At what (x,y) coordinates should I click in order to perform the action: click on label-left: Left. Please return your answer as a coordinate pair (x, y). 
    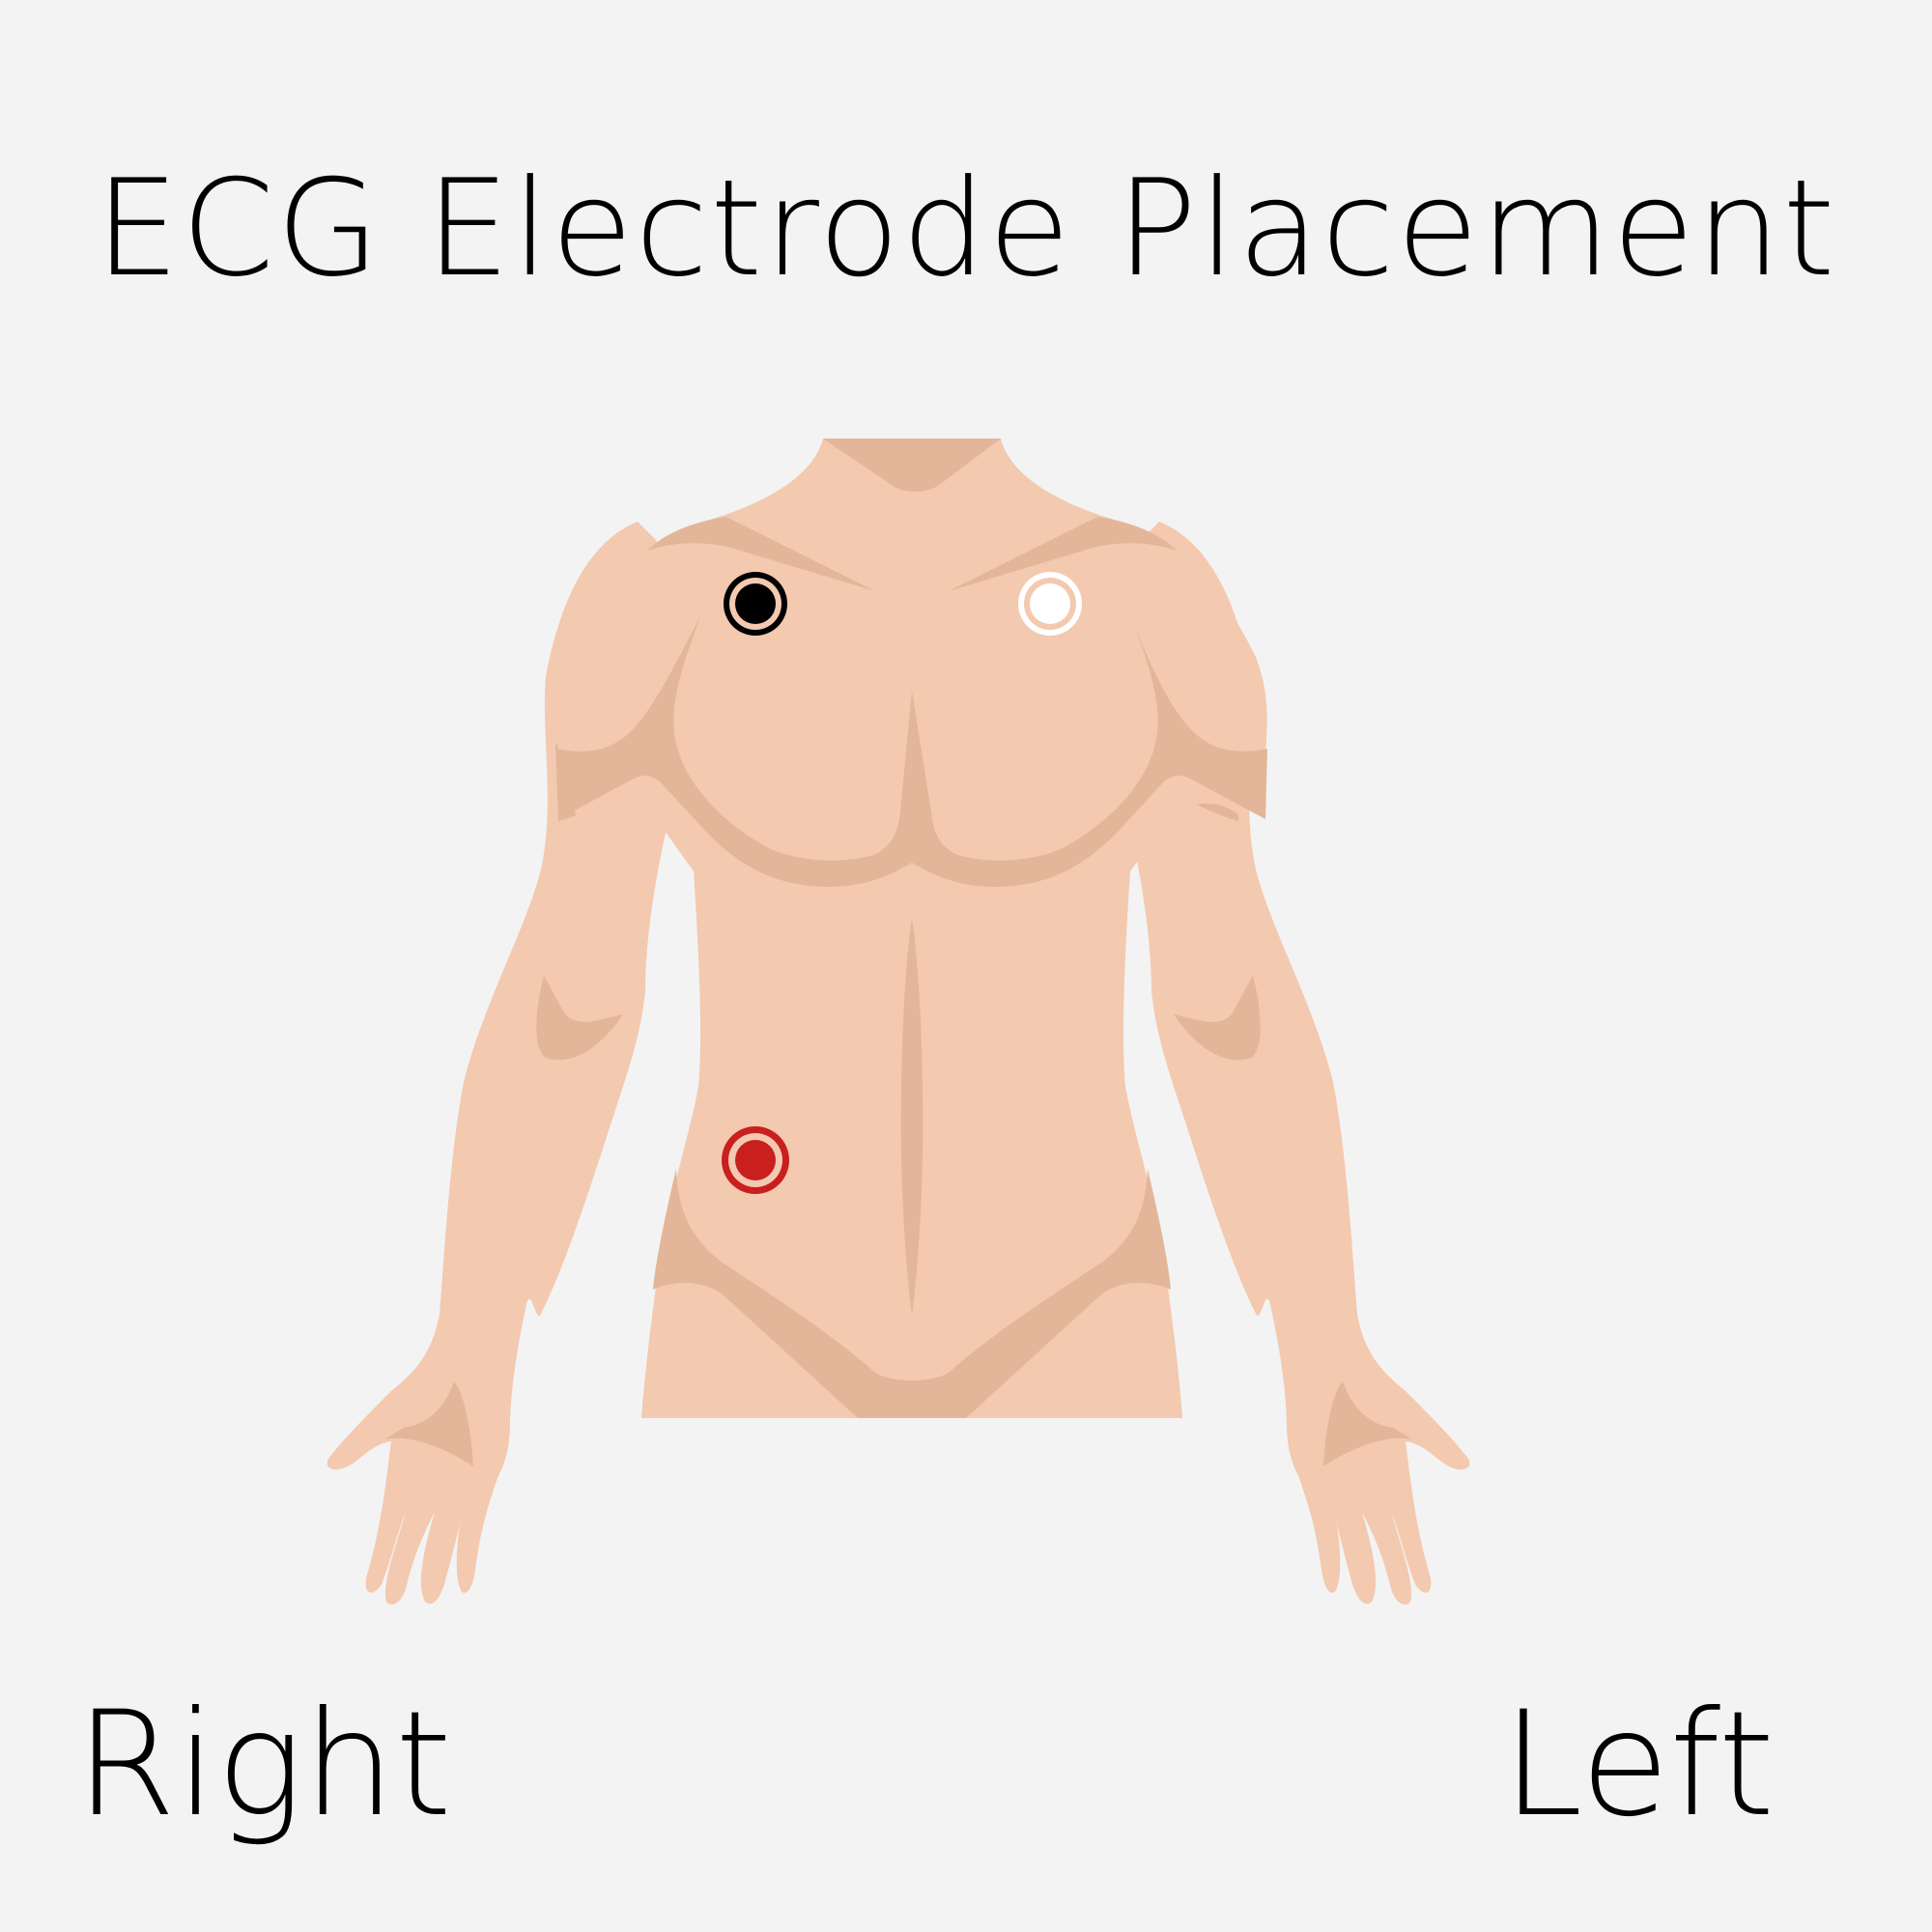
    Looking at the image, I should click on (1639, 1765).